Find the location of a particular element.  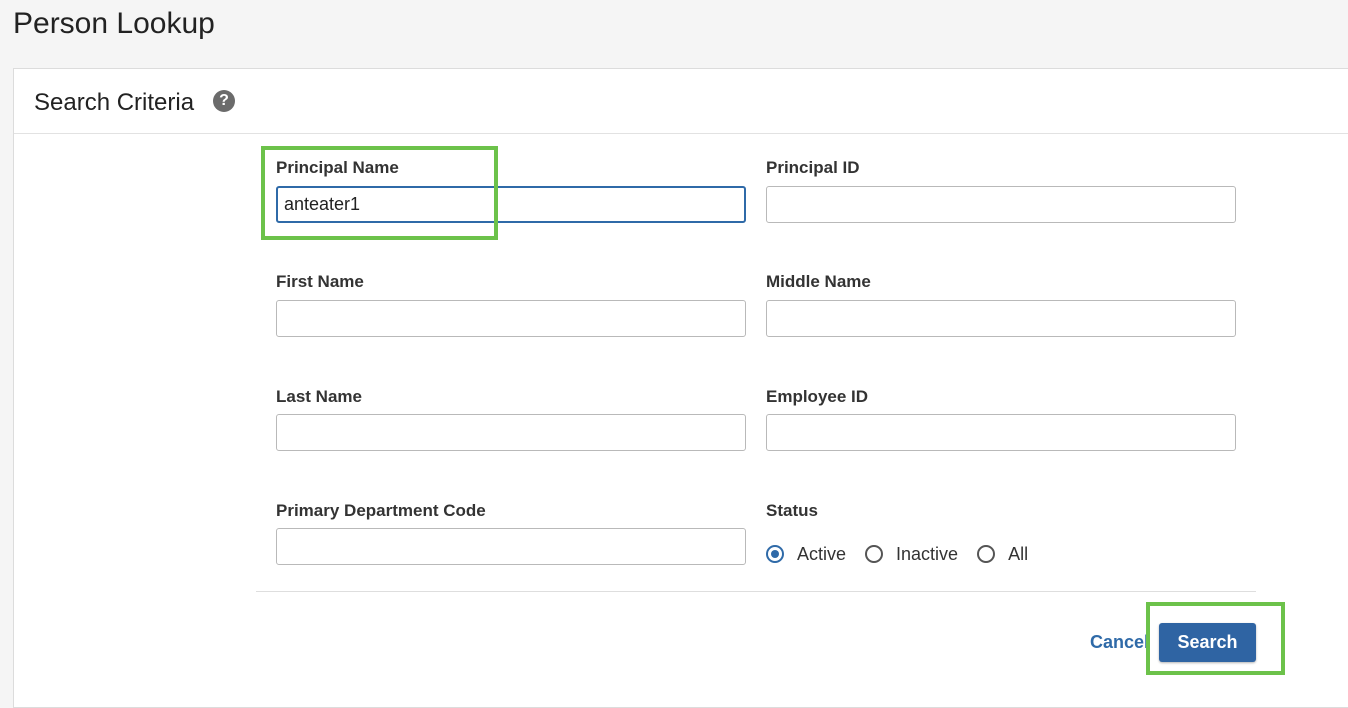

first-name-label: First Name is located at coordinates (320, 281).